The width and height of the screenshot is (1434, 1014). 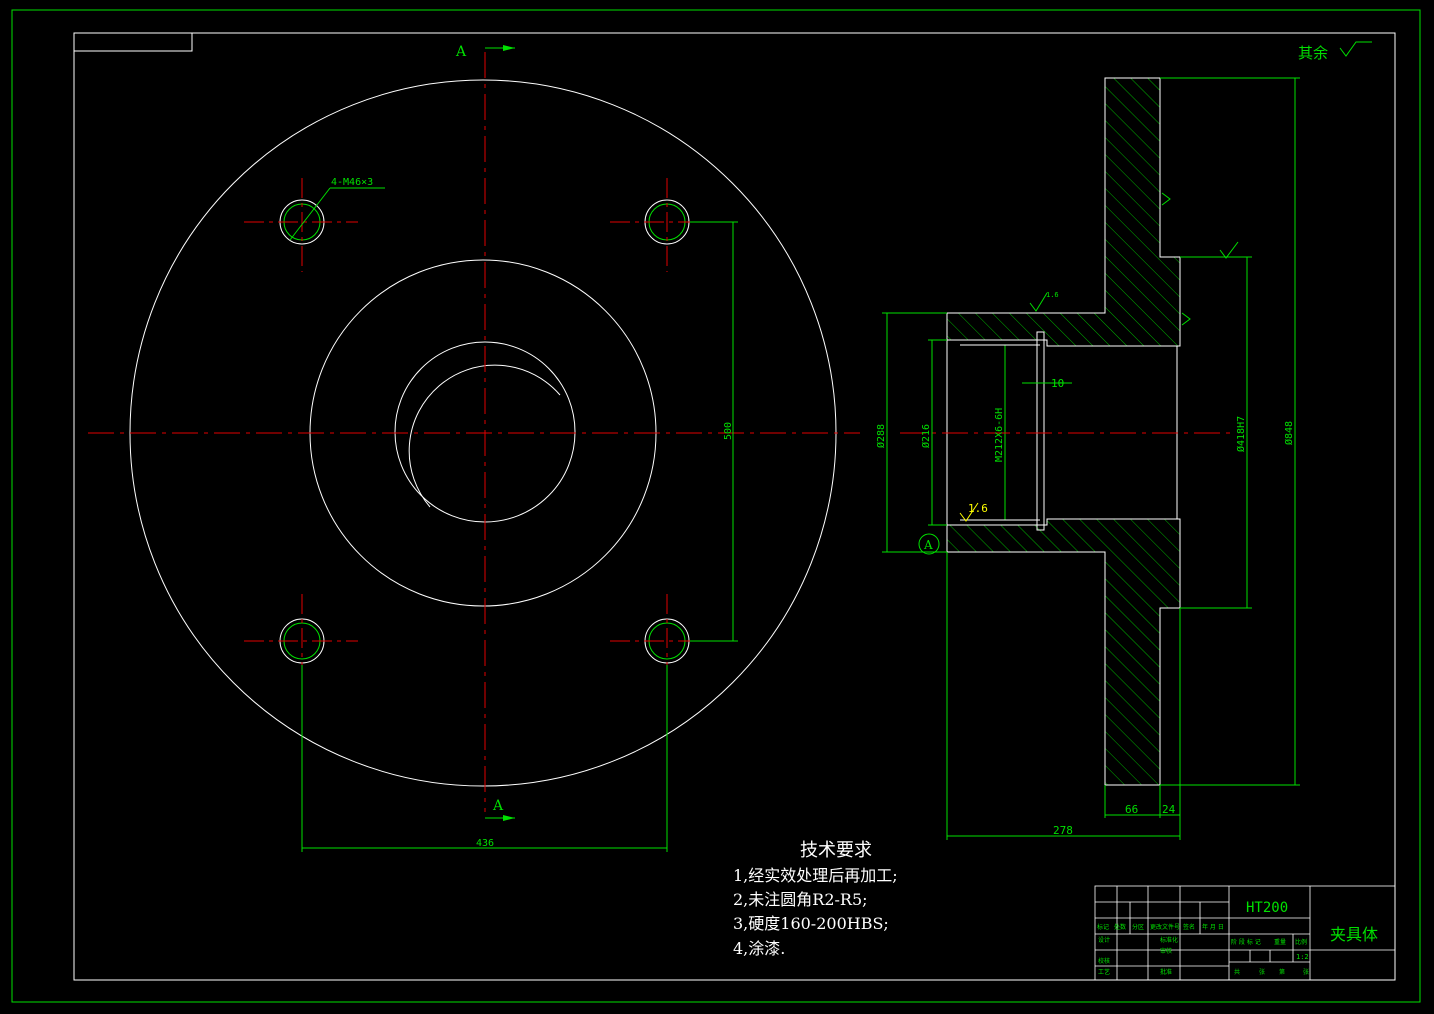 I want to click on section-arrowhead-bottom, so click(x=509, y=818).